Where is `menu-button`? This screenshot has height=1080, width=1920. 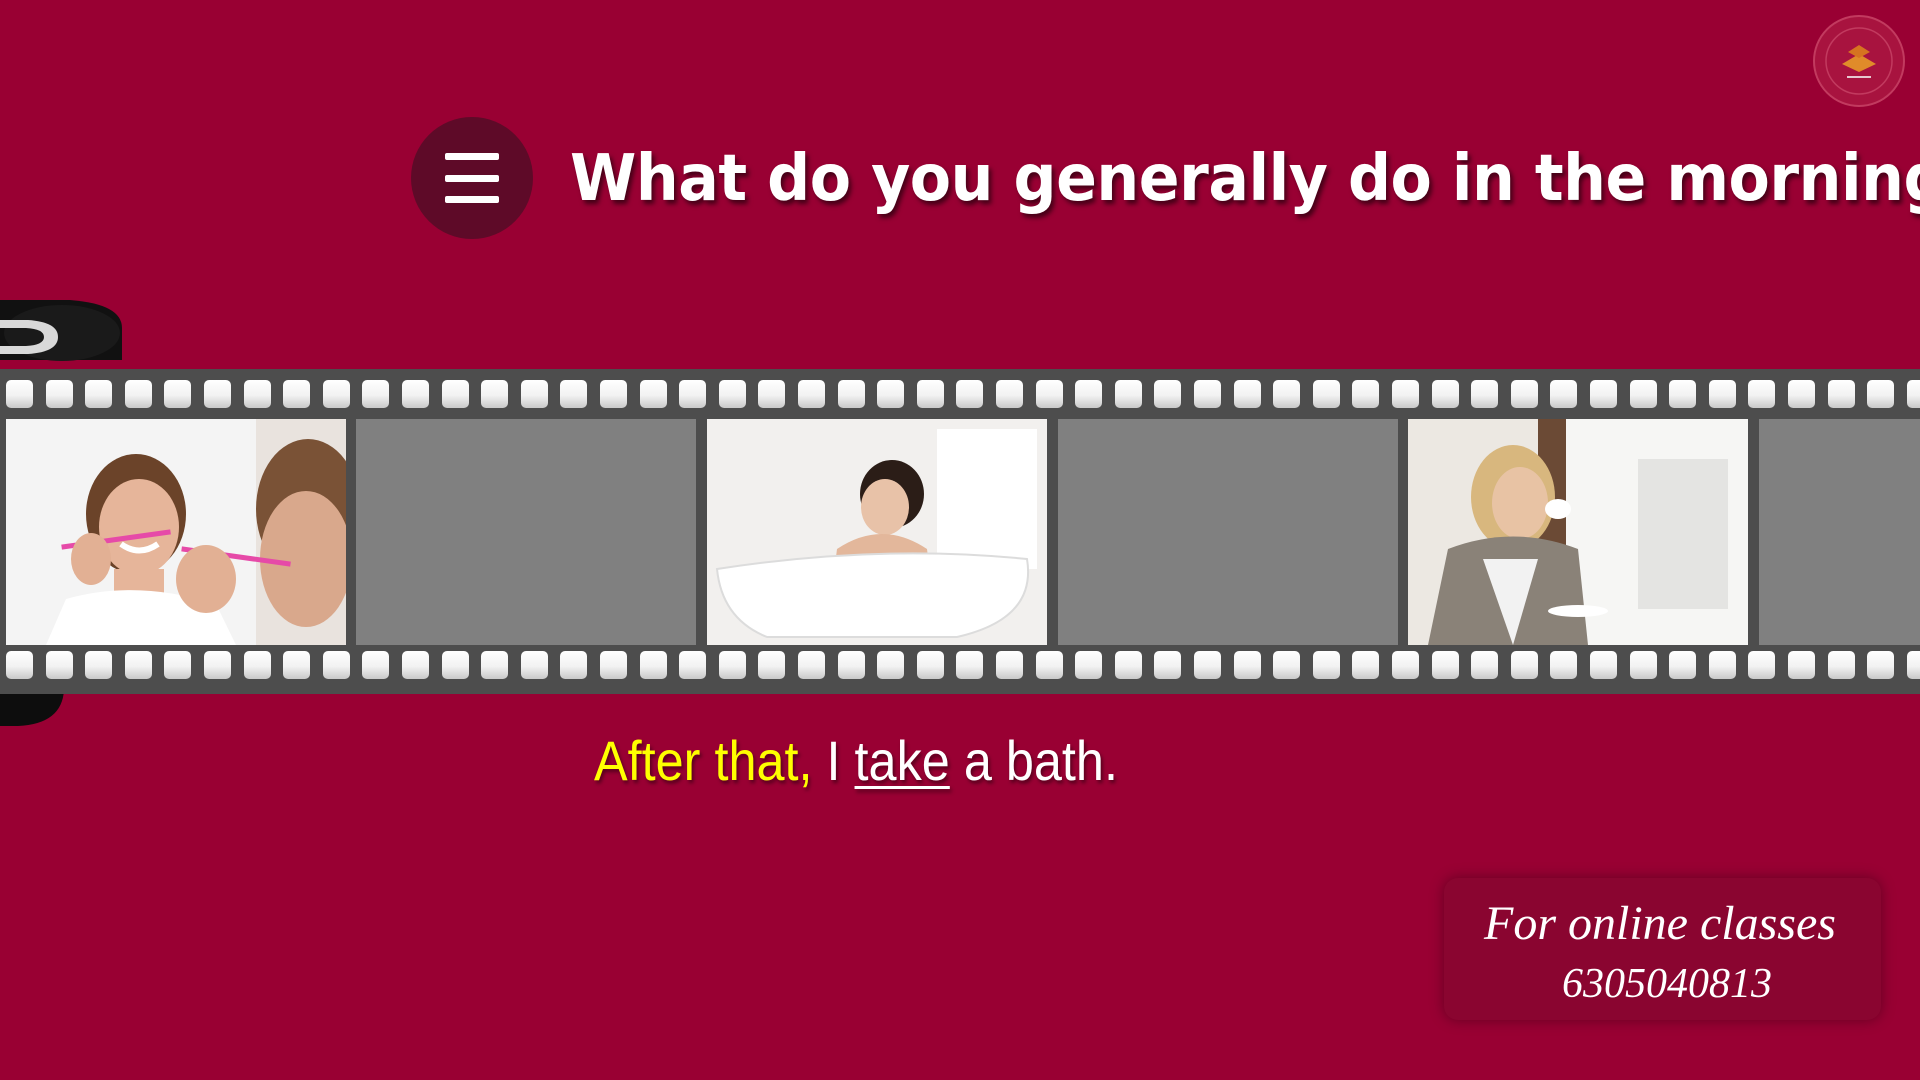 menu-button is located at coordinates (472, 178).